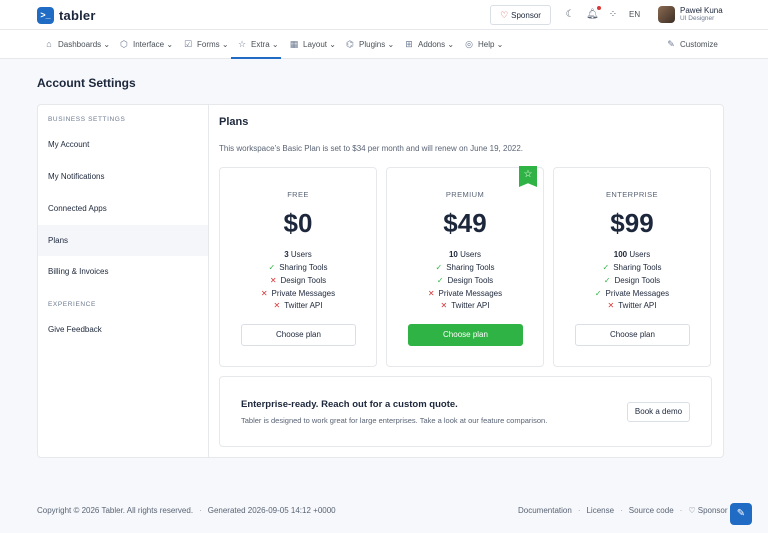 The width and height of the screenshot is (768, 533). I want to click on plans-heading: Plans, so click(234, 122).